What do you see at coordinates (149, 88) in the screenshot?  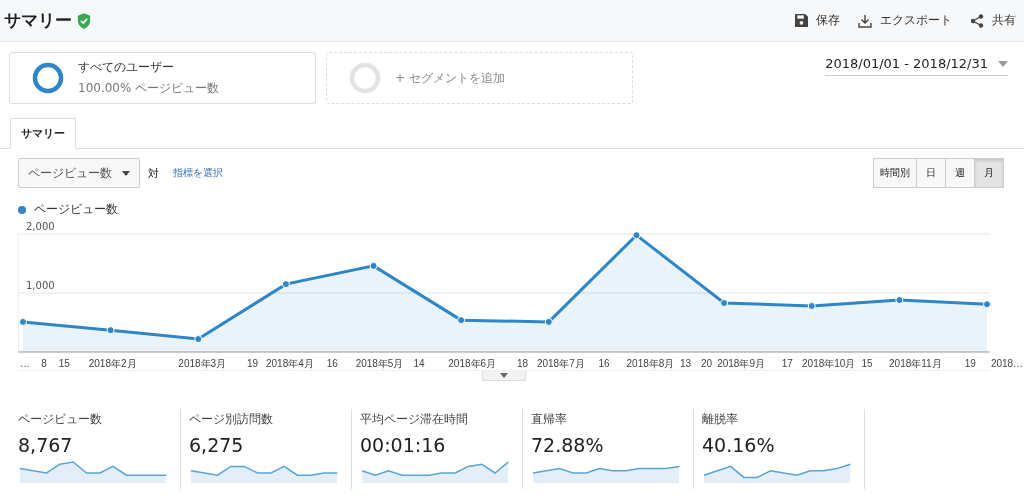 I see `segment-detail: 100.00% ページビュー数` at bounding box center [149, 88].